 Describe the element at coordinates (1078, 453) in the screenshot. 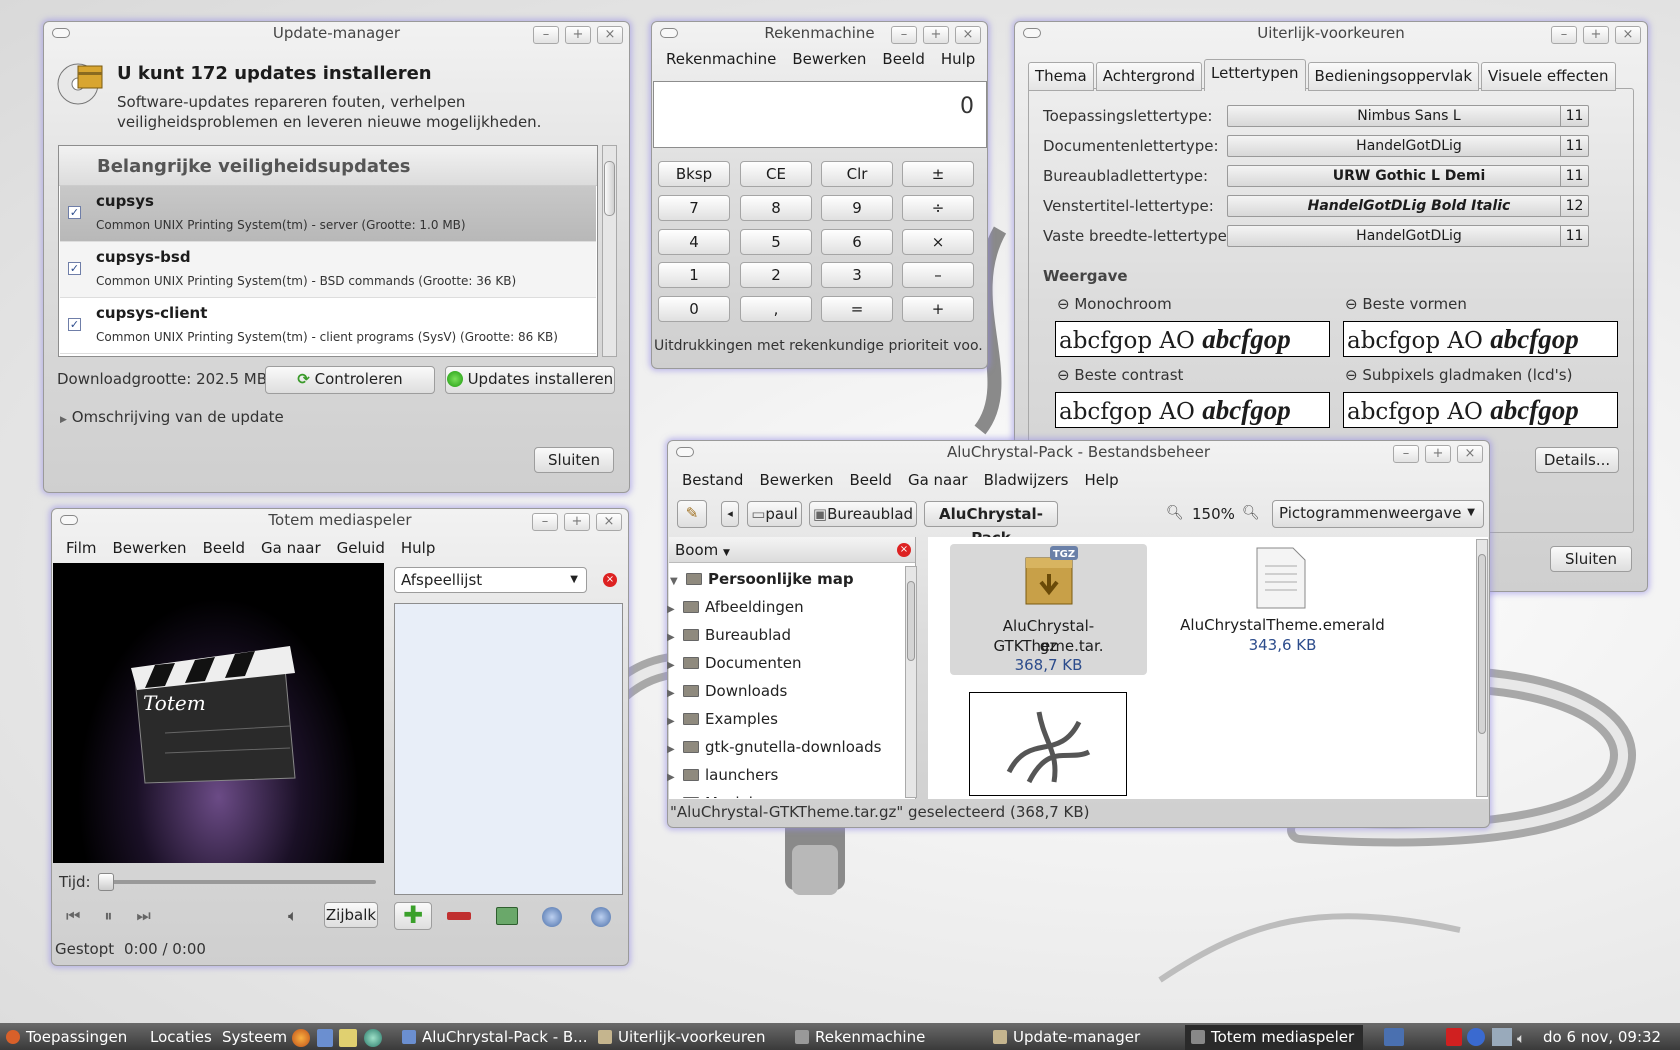

I see `file-manager-titlebar: AluChrystal-Pack - Bestandsbeheer – + ×` at that location.